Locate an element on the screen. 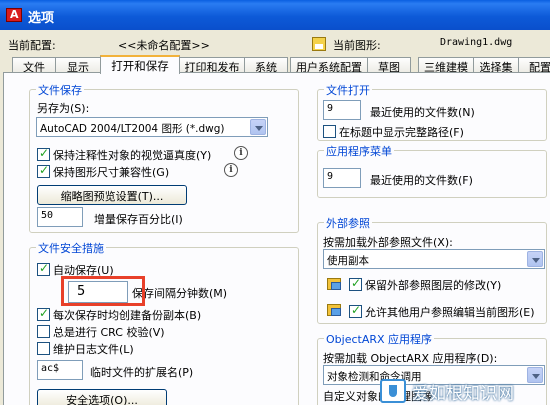 The width and height of the screenshot is (550, 405). tab-user-preferences: 用户系统配置 is located at coordinates (329, 65).